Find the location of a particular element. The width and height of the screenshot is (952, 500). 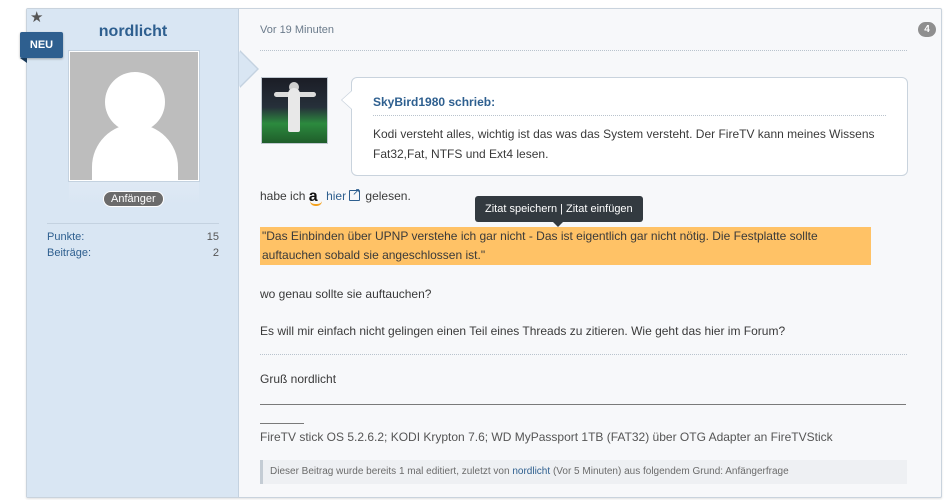

amazon-icon: a is located at coordinates (316, 197).